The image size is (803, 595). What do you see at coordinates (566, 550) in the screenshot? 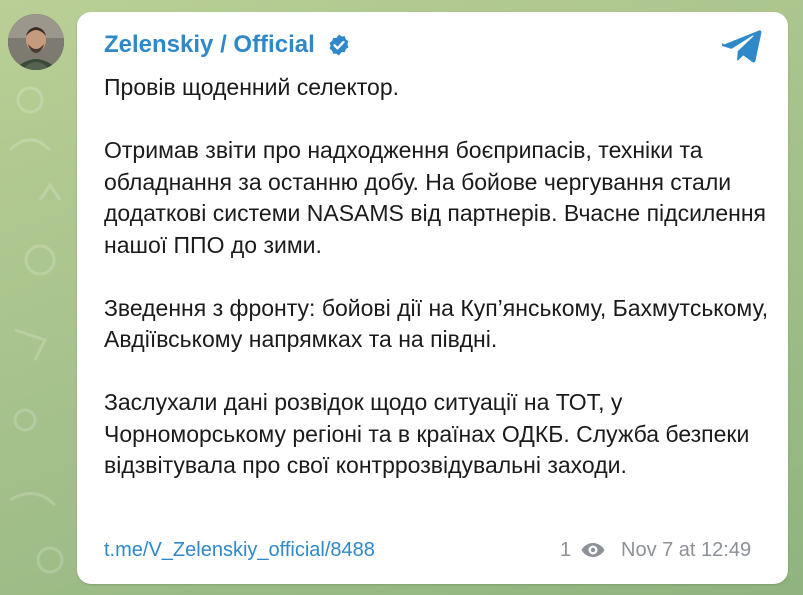
I see `views-count: 1` at bounding box center [566, 550].